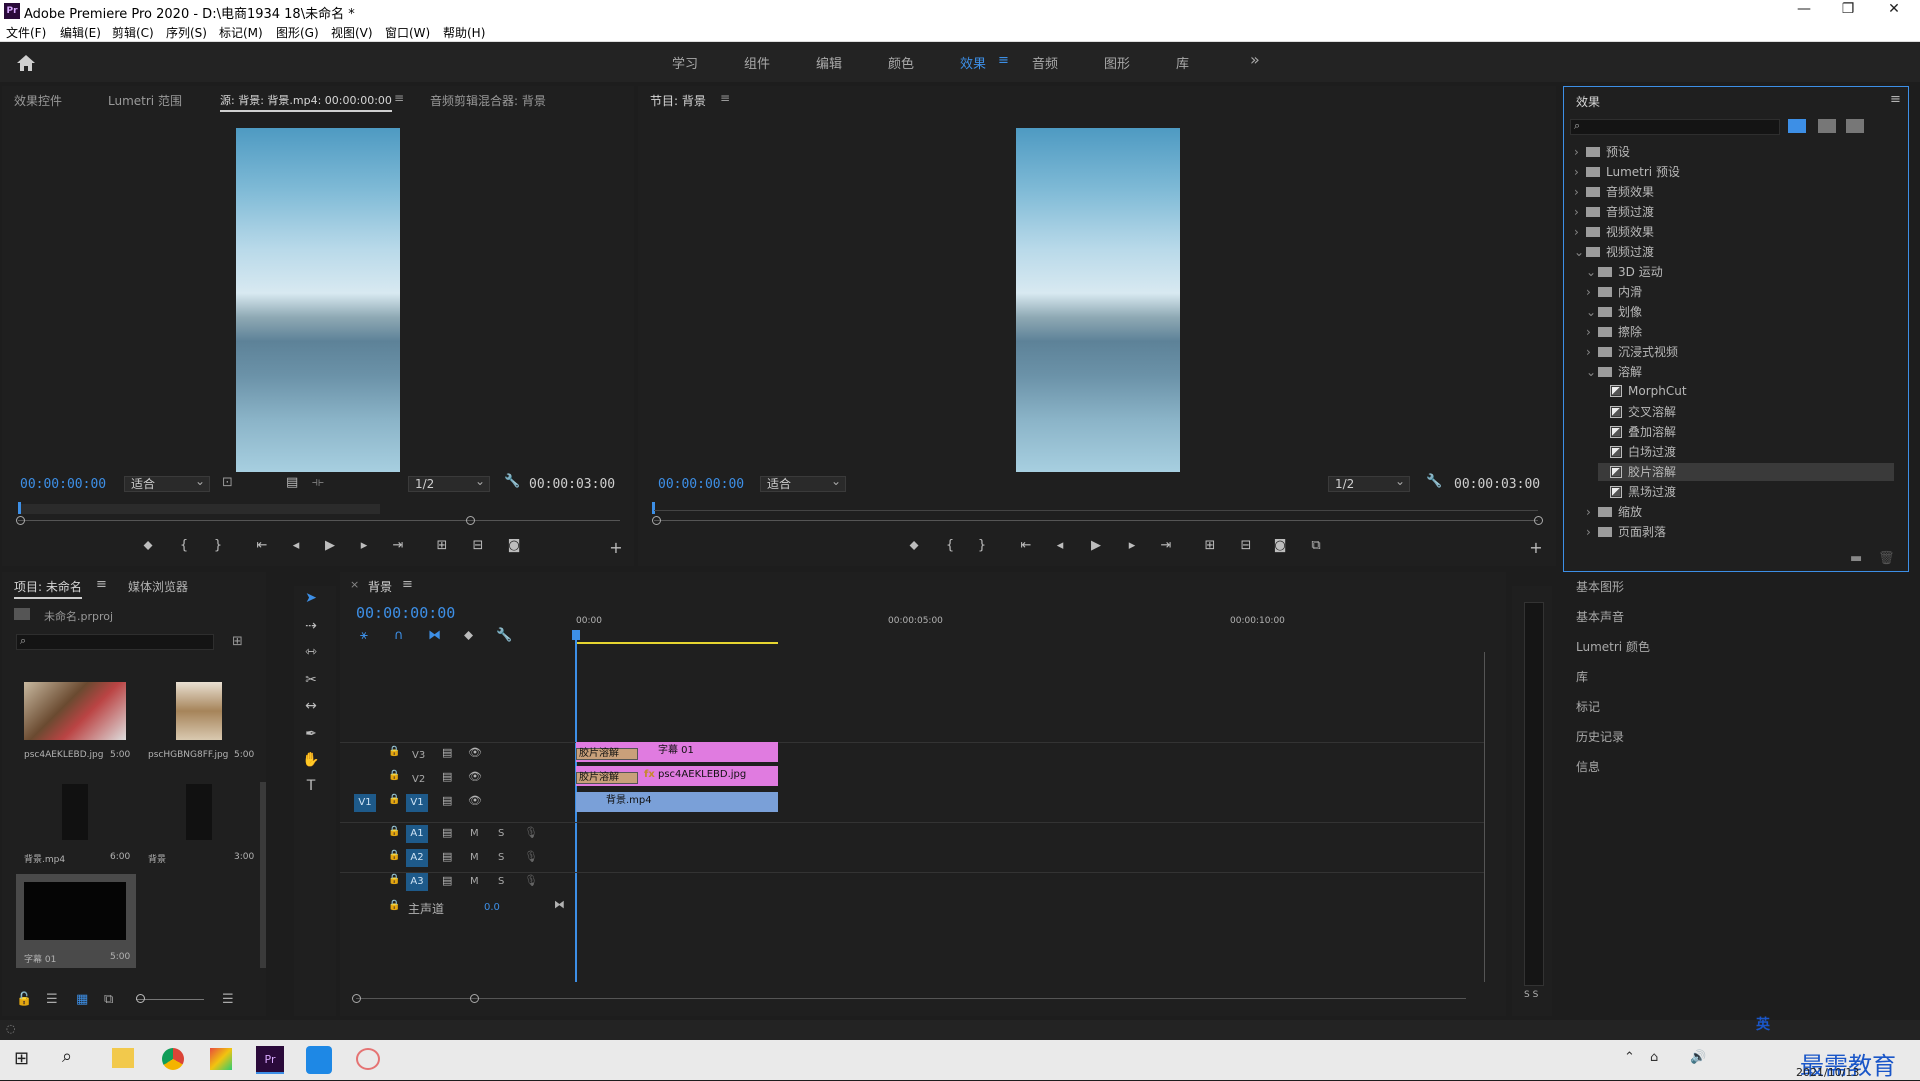 This screenshot has height=1081, width=1920. Describe the element at coordinates (1255, 59) in the screenshot. I see `more-workspaces-icon: »` at that location.